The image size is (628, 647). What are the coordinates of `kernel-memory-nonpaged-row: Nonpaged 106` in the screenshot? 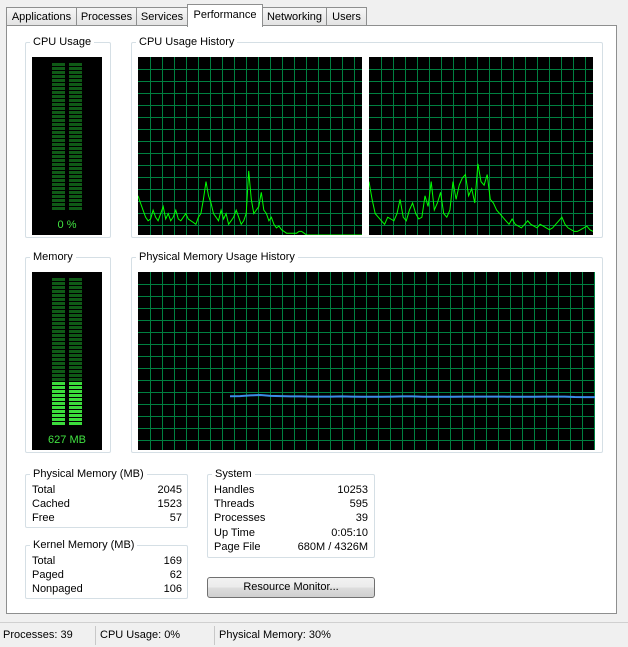 It's located at (107, 589).